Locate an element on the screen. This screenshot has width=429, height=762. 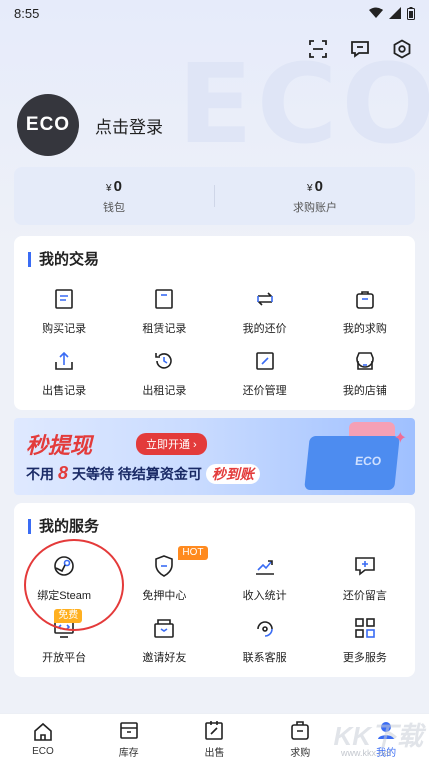
wifi-icon is located at coordinates (376, 12).